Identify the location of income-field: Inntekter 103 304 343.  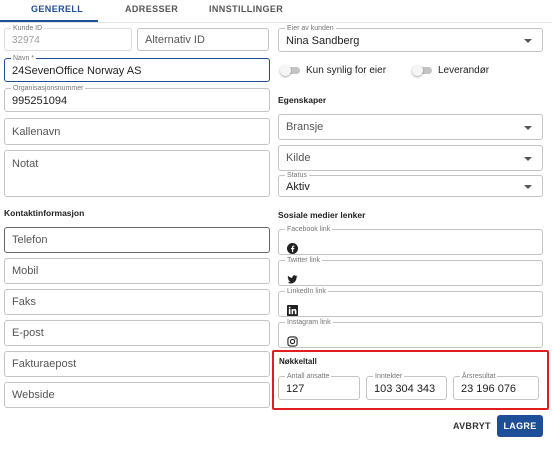
(406, 386).